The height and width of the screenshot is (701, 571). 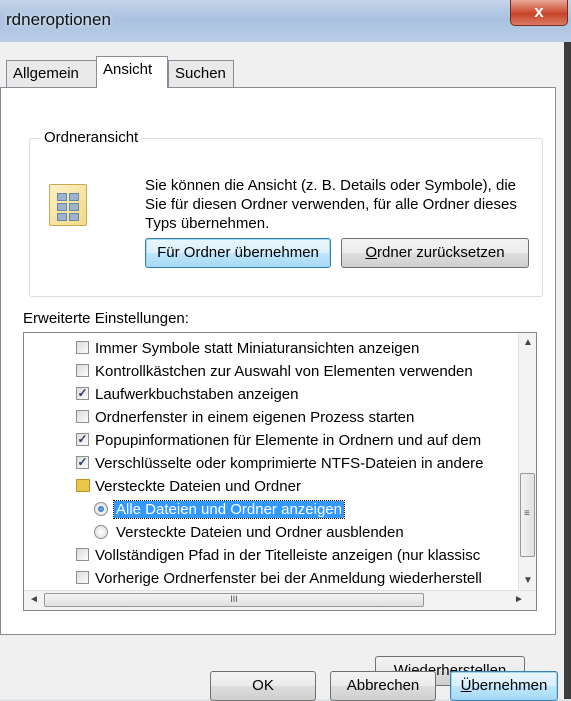 I want to click on list-item-label: Versteckte Dateien und Ordner, so click(x=198, y=486).